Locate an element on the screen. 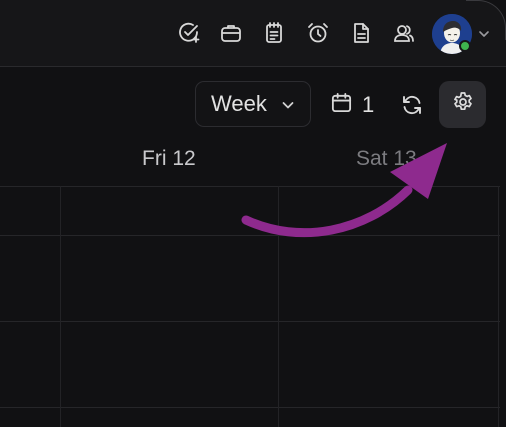 This screenshot has width=506, height=427. calendar-count-button: 1 is located at coordinates (355, 105).